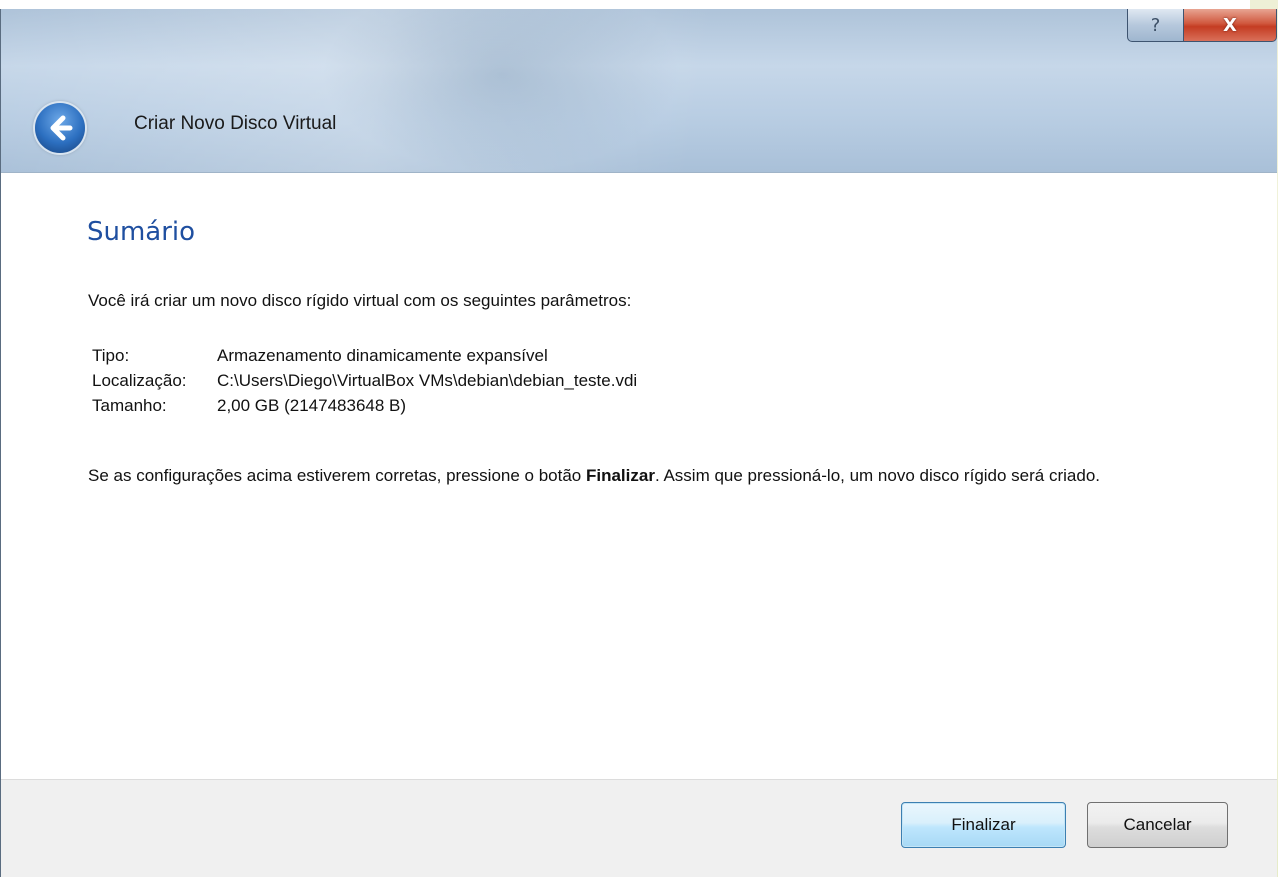 This screenshot has height=877, width=1278. I want to click on close-icon: X, so click(1230, 25).